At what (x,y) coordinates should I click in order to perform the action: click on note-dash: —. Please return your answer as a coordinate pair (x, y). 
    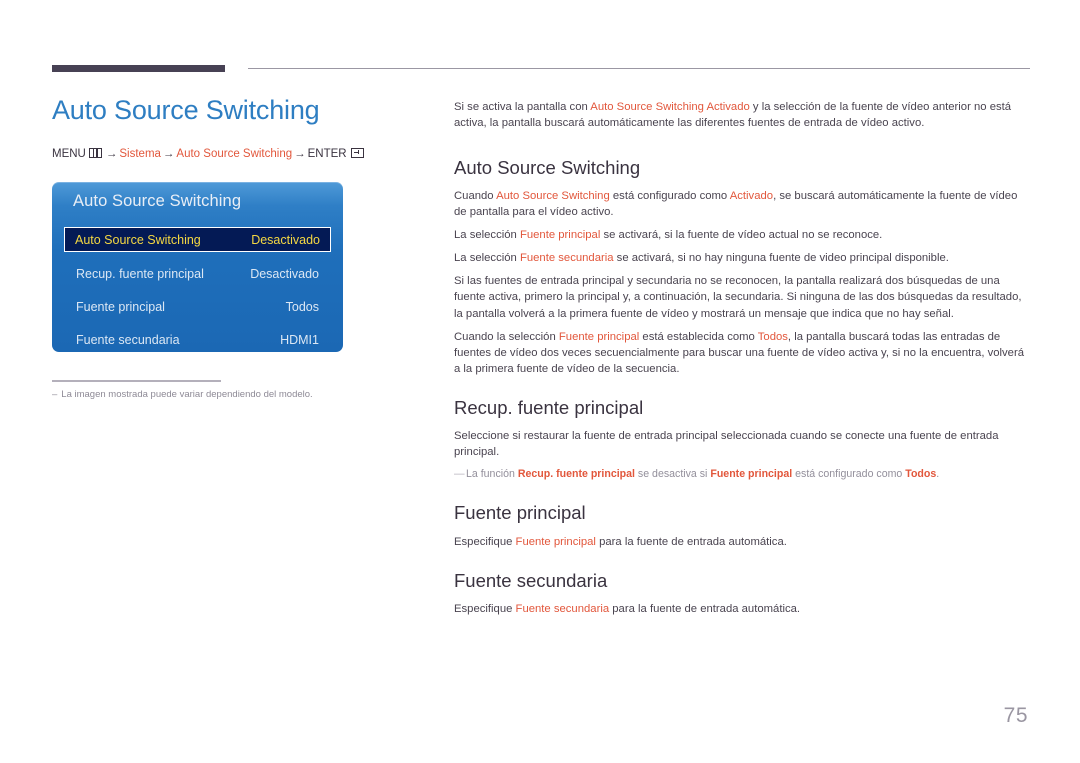
    Looking at the image, I should click on (459, 473).